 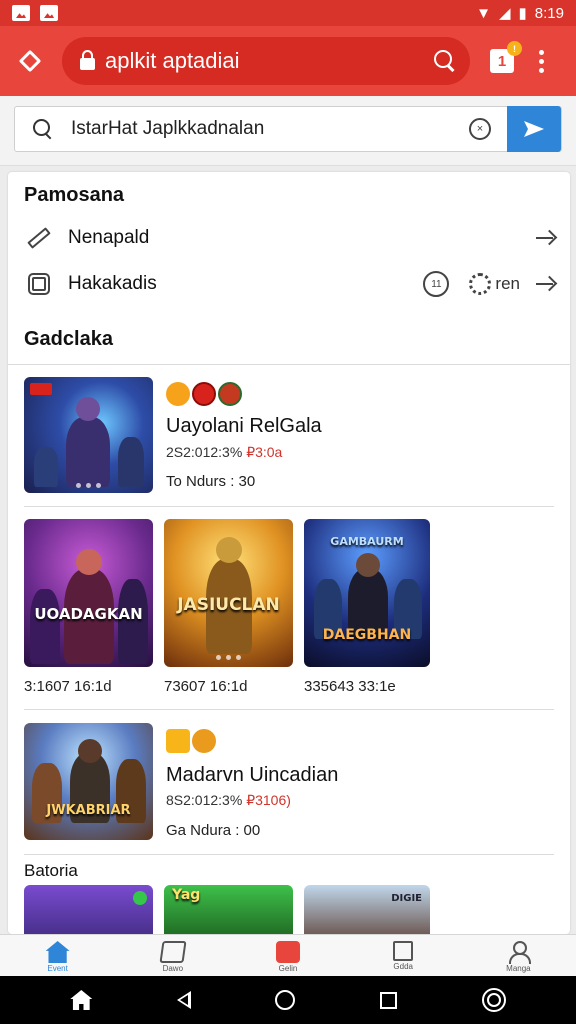 I want to click on home-button, so click(x=30, y=61).